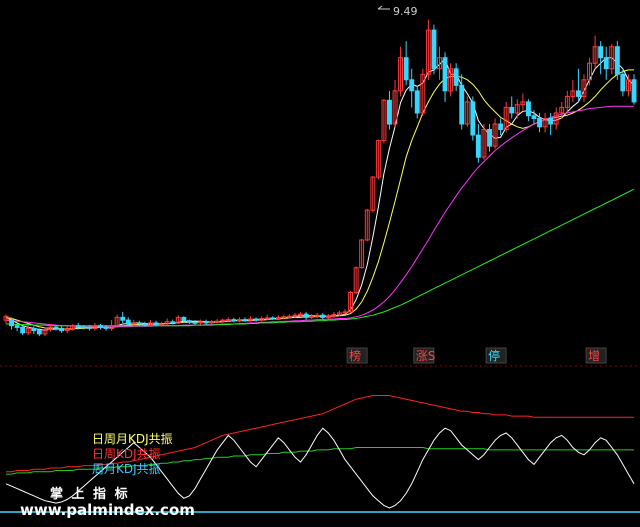 Image resolution: width=640 pixels, height=527 pixels. What do you see at coordinates (426, 355) in the screenshot?
I see `marker-label: 涨S` at bounding box center [426, 355].